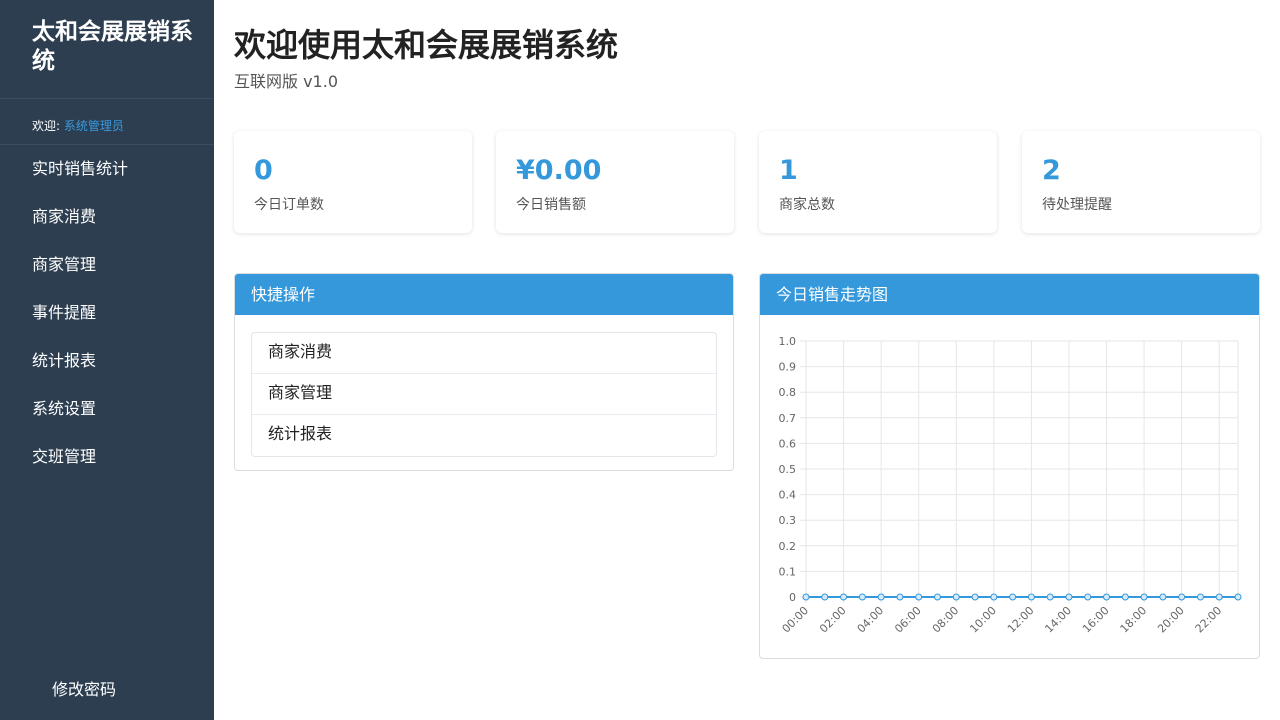 The image size is (1280, 720). I want to click on y-tick-label: 0.3, so click(788, 520).